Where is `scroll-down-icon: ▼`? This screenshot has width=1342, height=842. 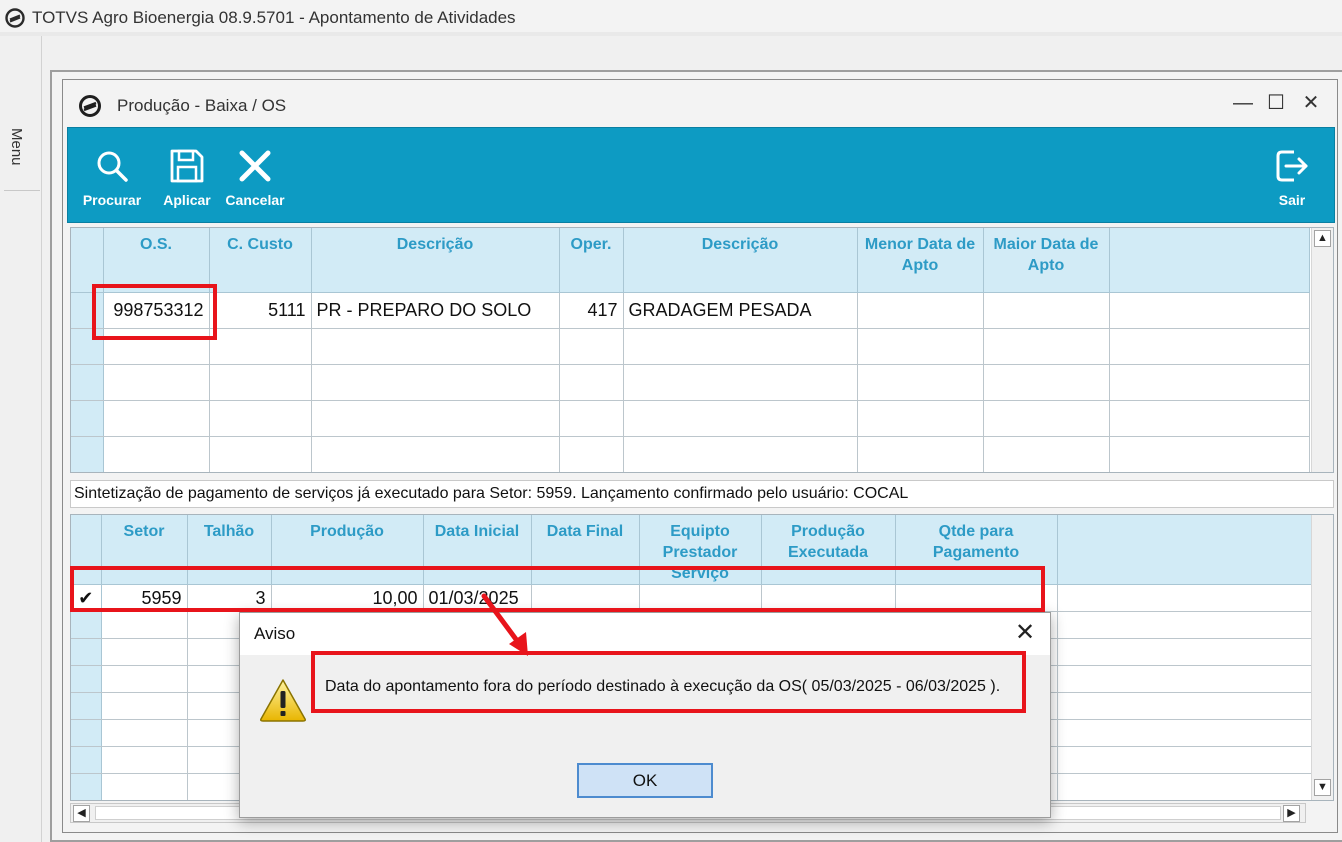
scroll-down-icon: ▼ is located at coordinates (1322, 787).